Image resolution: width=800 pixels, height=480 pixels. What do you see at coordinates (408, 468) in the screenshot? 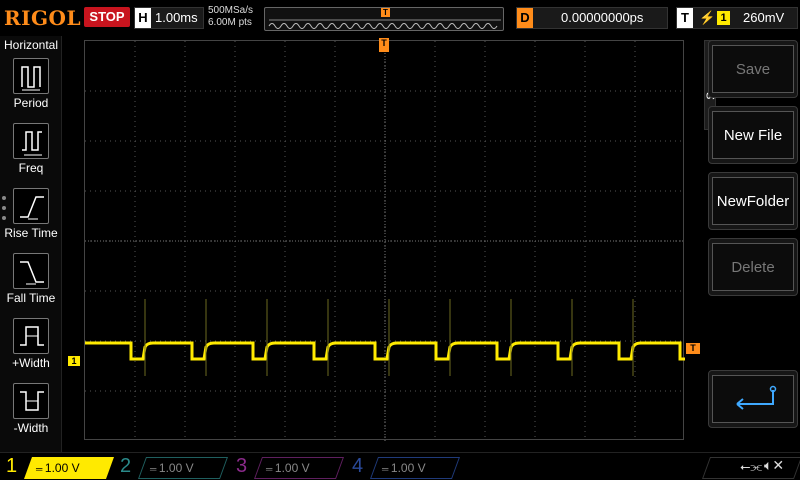
I see `ch4-scale-value: 1.00 V` at bounding box center [408, 468].